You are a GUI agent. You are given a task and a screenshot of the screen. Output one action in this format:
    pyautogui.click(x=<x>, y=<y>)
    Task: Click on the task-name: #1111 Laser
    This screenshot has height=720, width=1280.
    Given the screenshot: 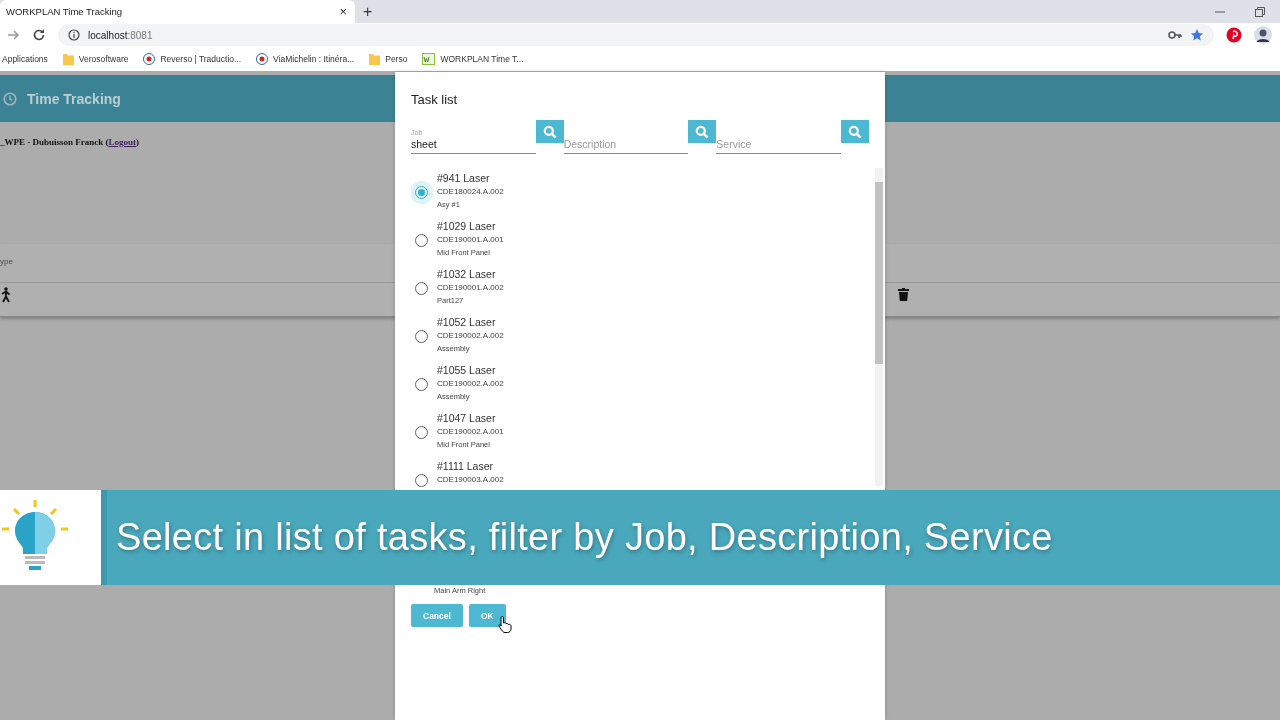 What is the action you would take?
    pyautogui.click(x=466, y=466)
    